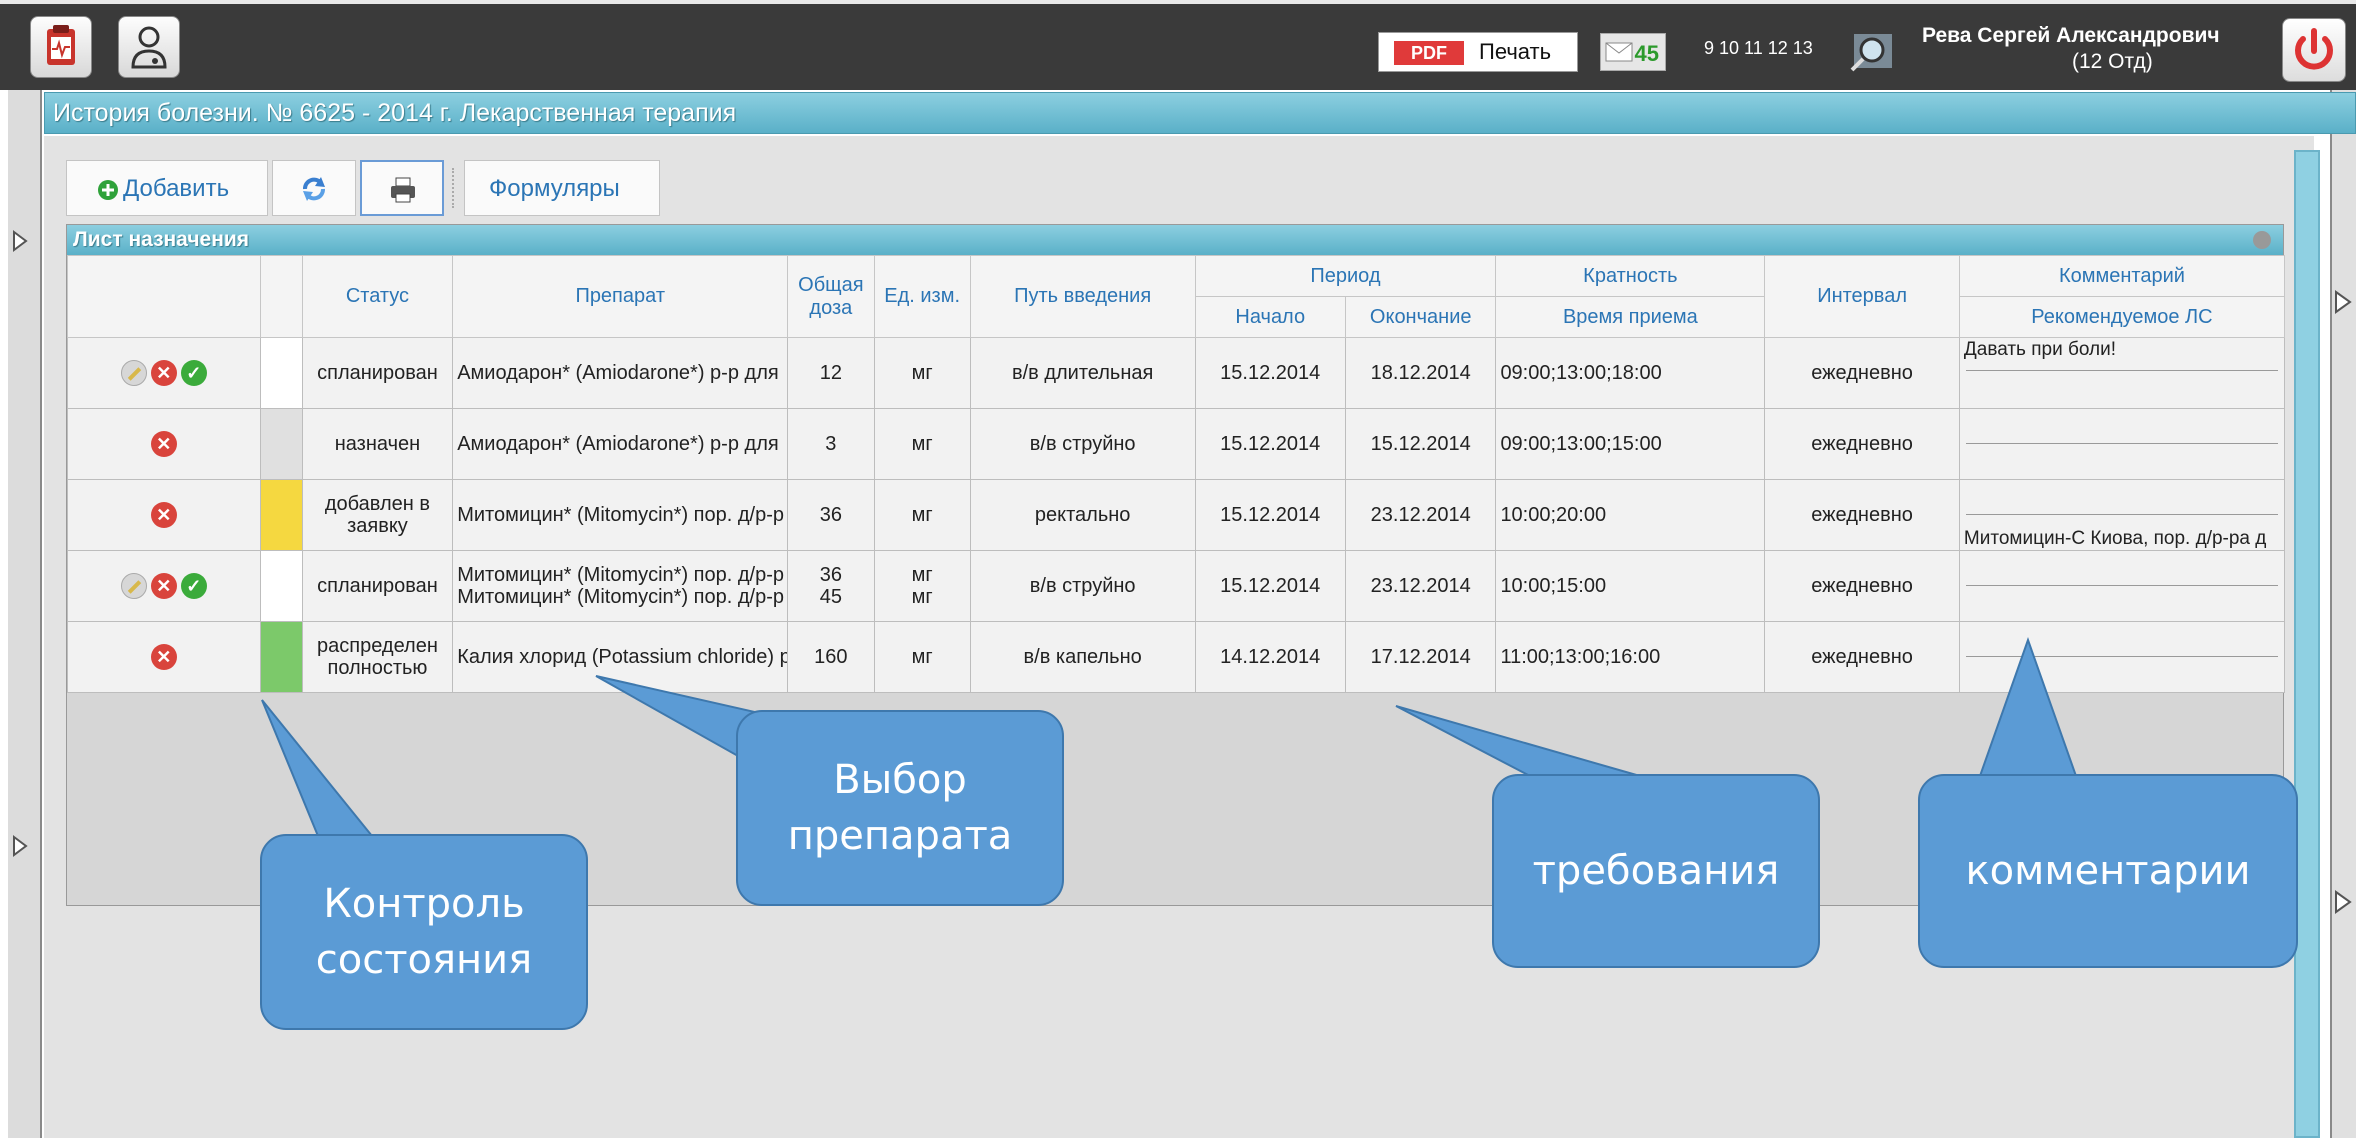 The width and height of the screenshot is (2356, 1138). Describe the element at coordinates (1656, 871) in the screenshot. I see `callout-requirements: требования` at that location.